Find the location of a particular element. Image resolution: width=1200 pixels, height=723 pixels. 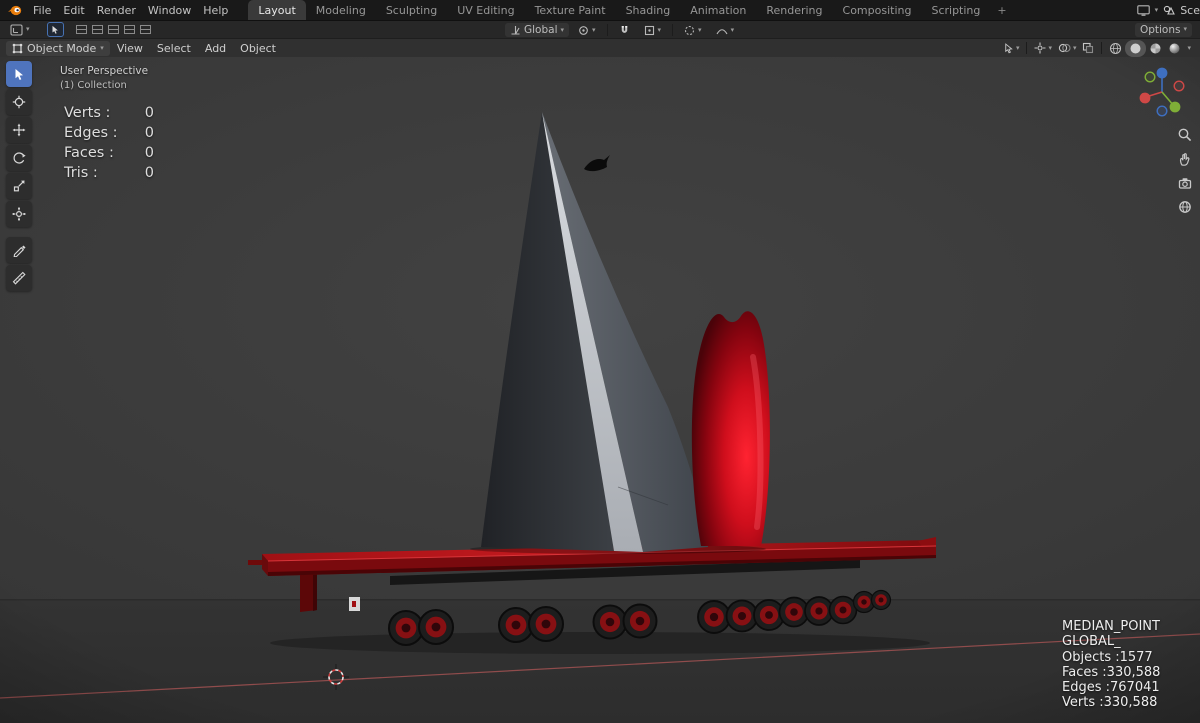

hud-line: GLOBAL_ is located at coordinates (1091, 642).